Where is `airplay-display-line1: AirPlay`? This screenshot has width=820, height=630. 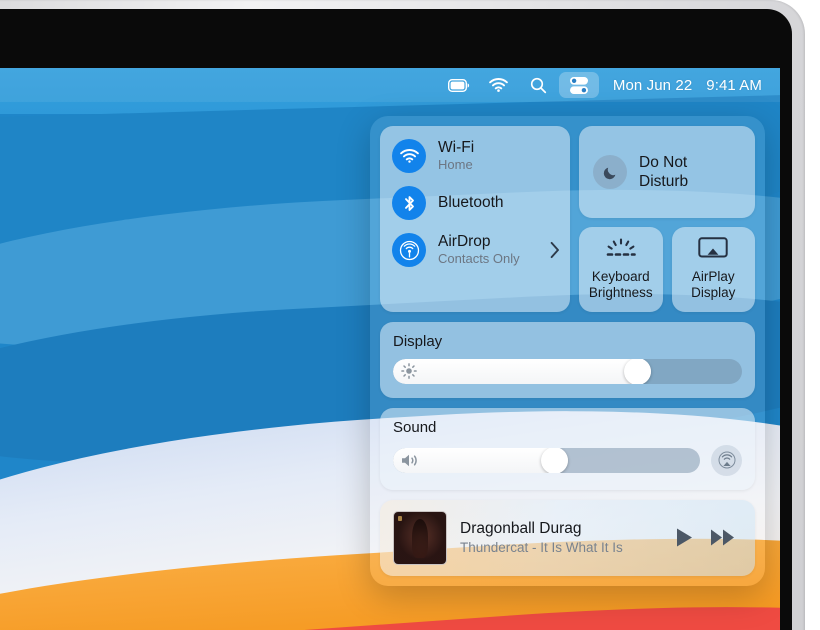
airplay-display-line1: AirPlay is located at coordinates (713, 276).